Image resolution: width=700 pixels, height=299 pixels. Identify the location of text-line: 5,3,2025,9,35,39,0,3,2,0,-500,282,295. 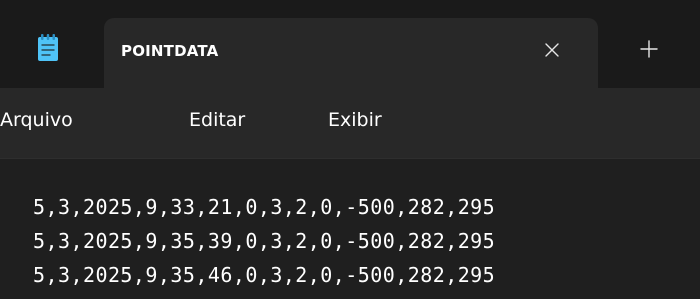
(264, 241).